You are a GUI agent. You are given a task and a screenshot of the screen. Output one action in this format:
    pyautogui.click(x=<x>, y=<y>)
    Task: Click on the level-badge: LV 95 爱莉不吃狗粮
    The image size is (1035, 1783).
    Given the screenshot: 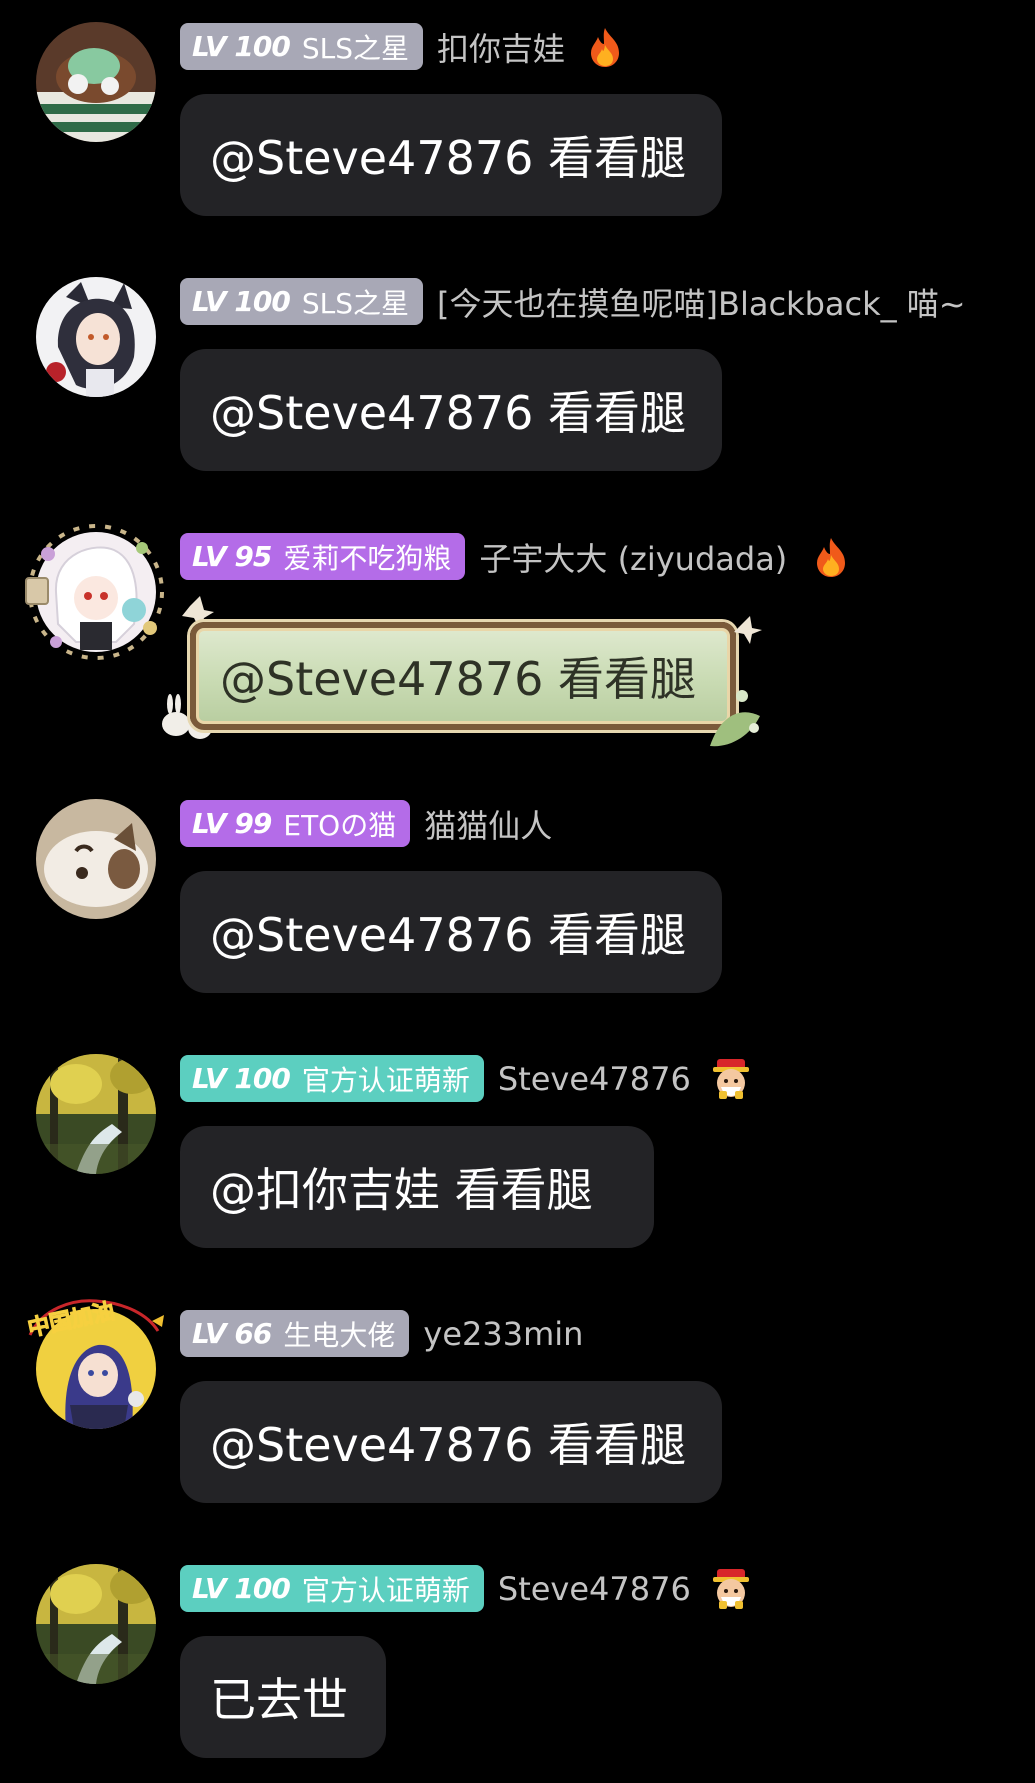 What is the action you would take?
    pyautogui.click(x=323, y=556)
    